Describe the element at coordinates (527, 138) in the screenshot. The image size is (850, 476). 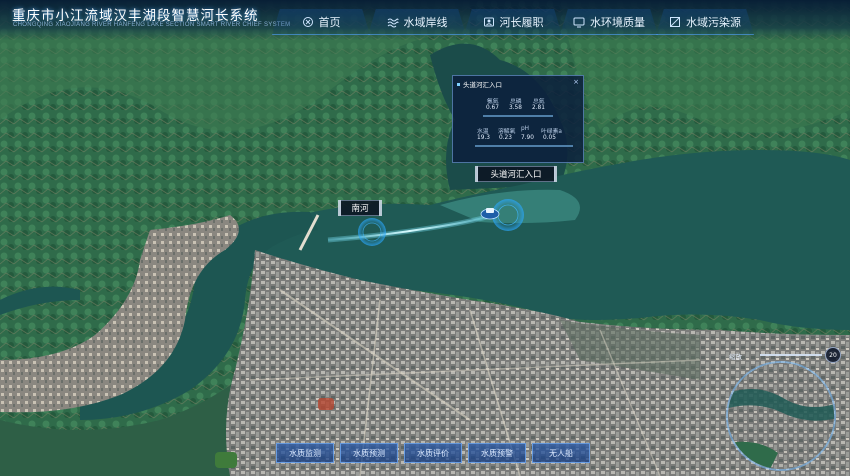
I see `metric-value-ph: 7.90` at that location.